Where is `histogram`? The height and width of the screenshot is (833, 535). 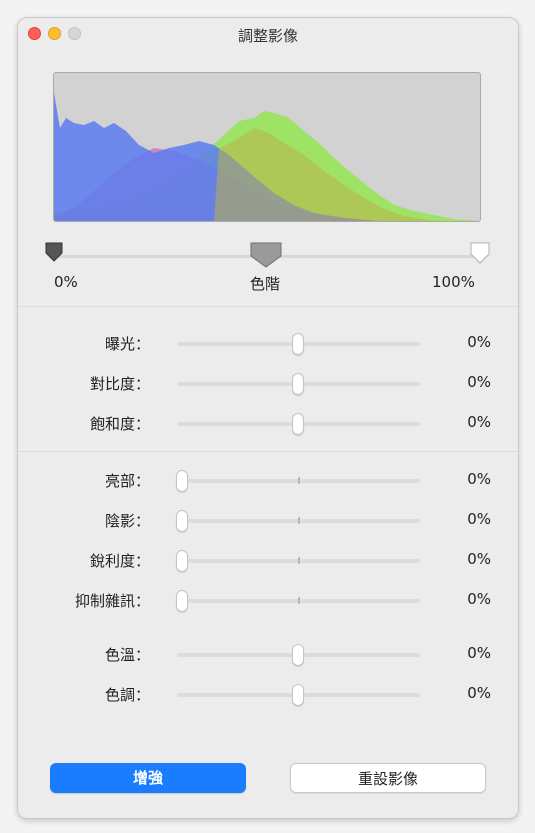 histogram is located at coordinates (267, 147).